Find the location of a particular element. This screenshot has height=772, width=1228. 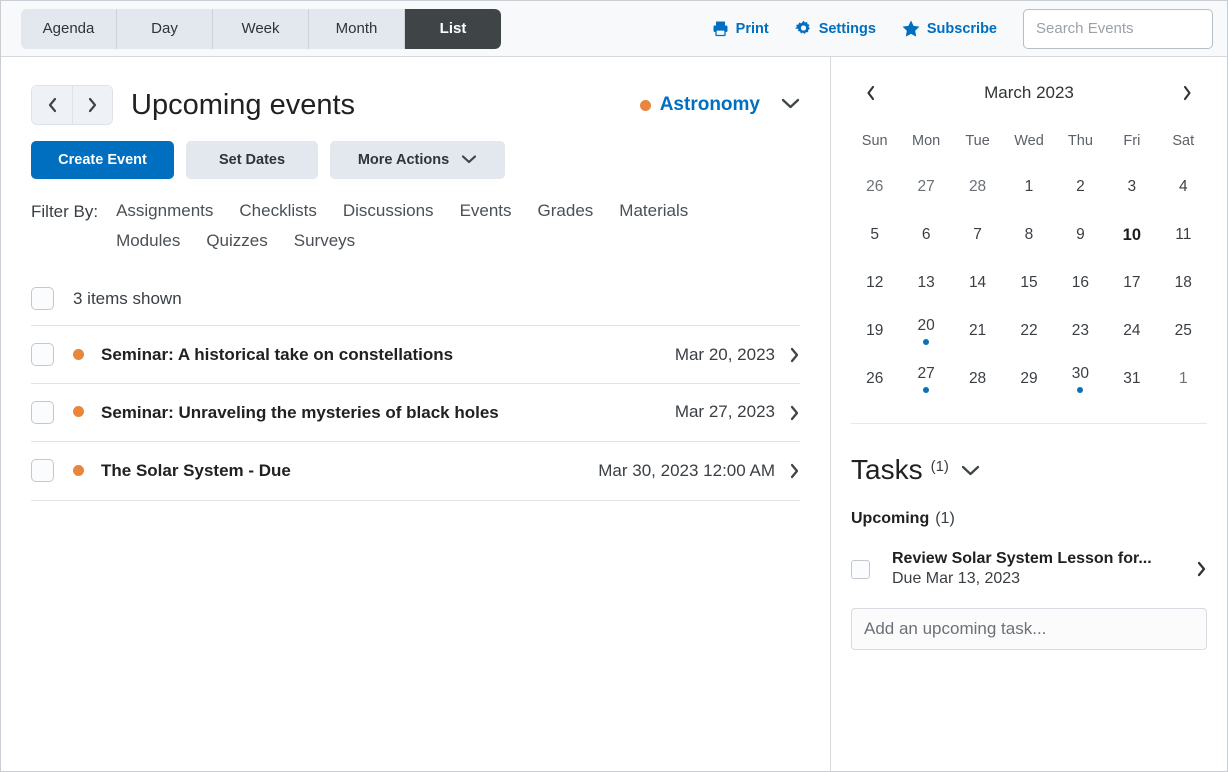

tab-list: List is located at coordinates (453, 28).